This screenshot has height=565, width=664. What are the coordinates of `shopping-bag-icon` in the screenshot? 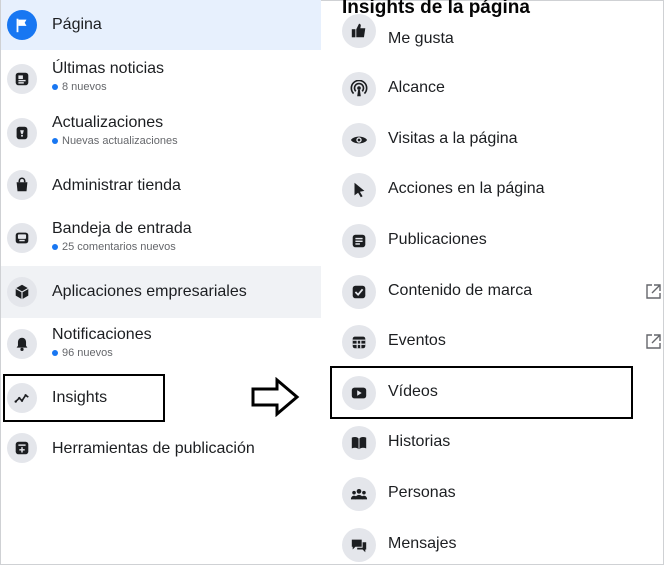 It's located at (22, 185).